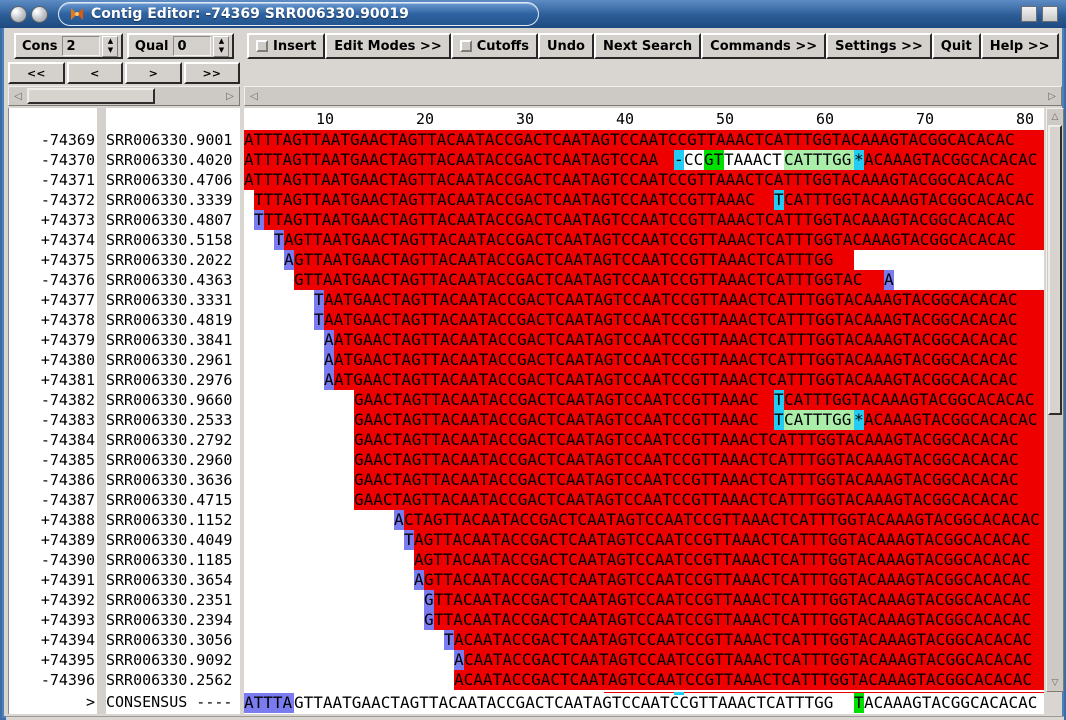 Image resolution: width=1066 pixels, height=720 pixels. What do you see at coordinates (1050, 14) in the screenshot?
I see `maximize-button` at bounding box center [1050, 14].